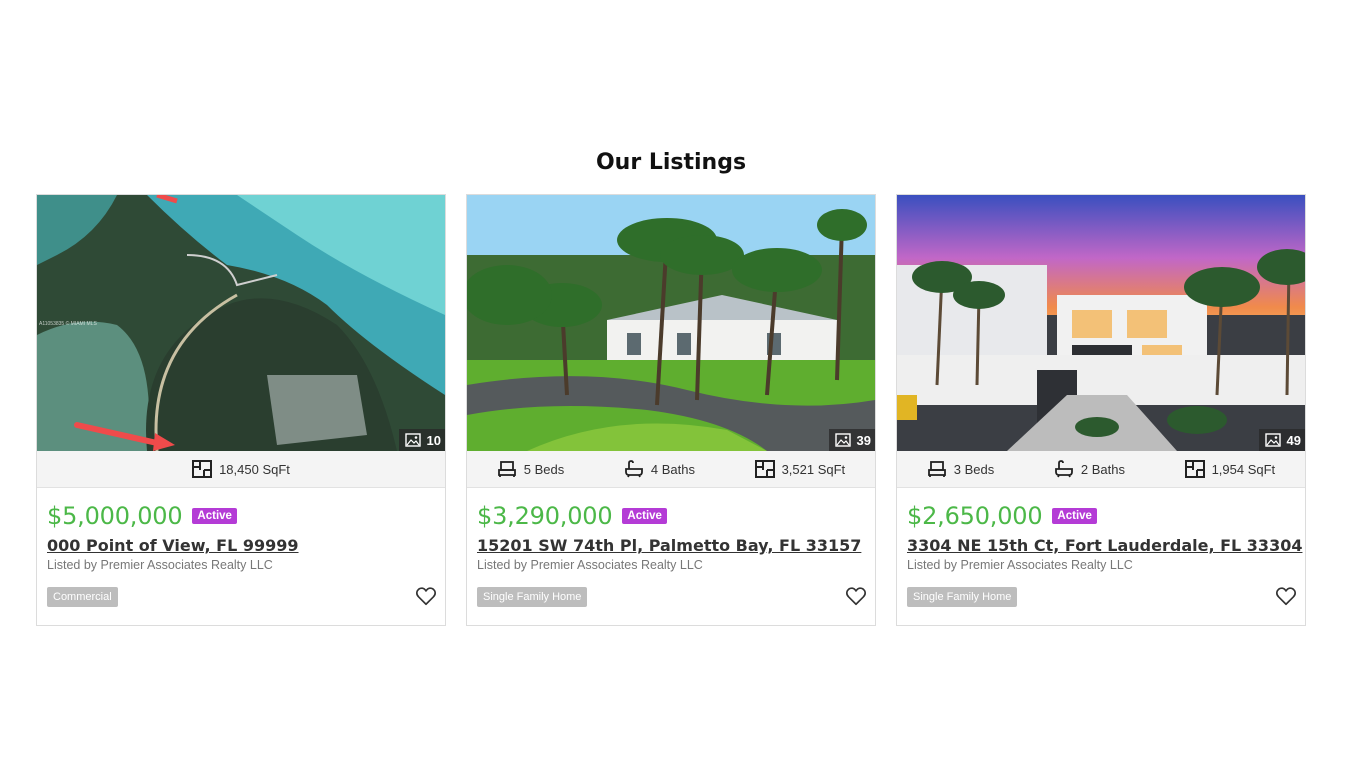  I want to click on stat-baths: 4 Baths, so click(659, 469).